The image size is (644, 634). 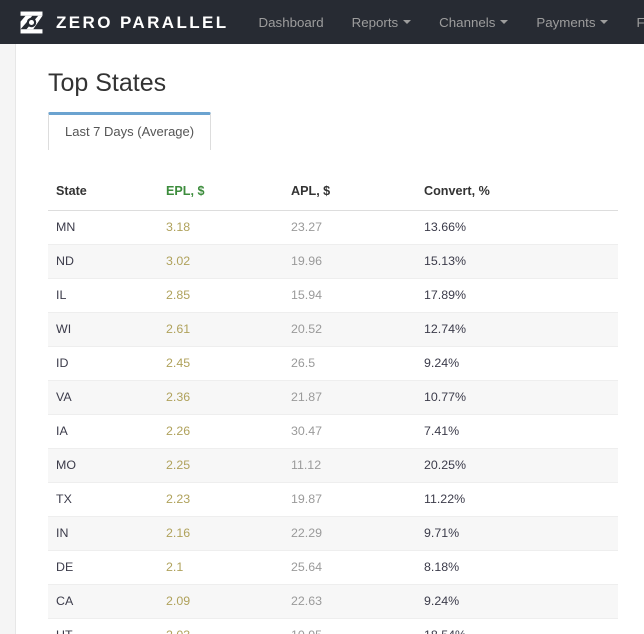 I want to click on cell-state: ND, so click(x=103, y=261).